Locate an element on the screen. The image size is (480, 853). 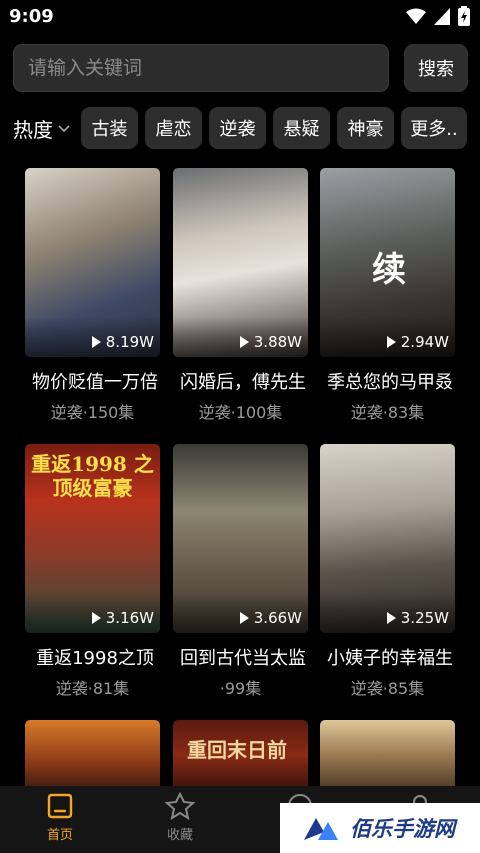
sort-hot-dropdown: 热度 is located at coordinates (47, 128).